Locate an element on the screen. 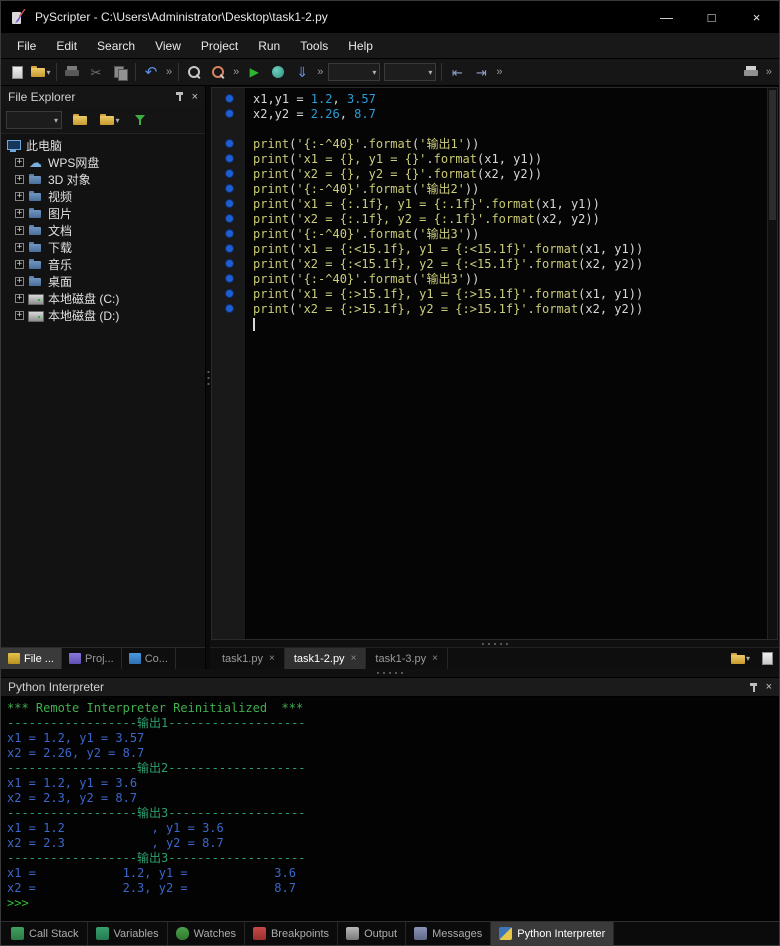  code-line: print('{:-^40}'.format('输出2')) is located at coordinates (489, 188).